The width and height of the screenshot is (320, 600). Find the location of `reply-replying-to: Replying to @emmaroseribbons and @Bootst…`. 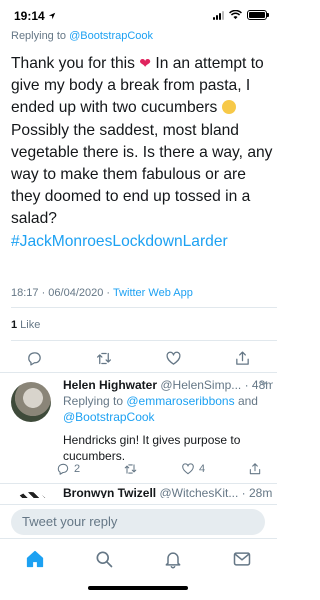

reply-replying-to: Replying to @emmaroseribbons and @Bootst… is located at coordinates (160, 409).